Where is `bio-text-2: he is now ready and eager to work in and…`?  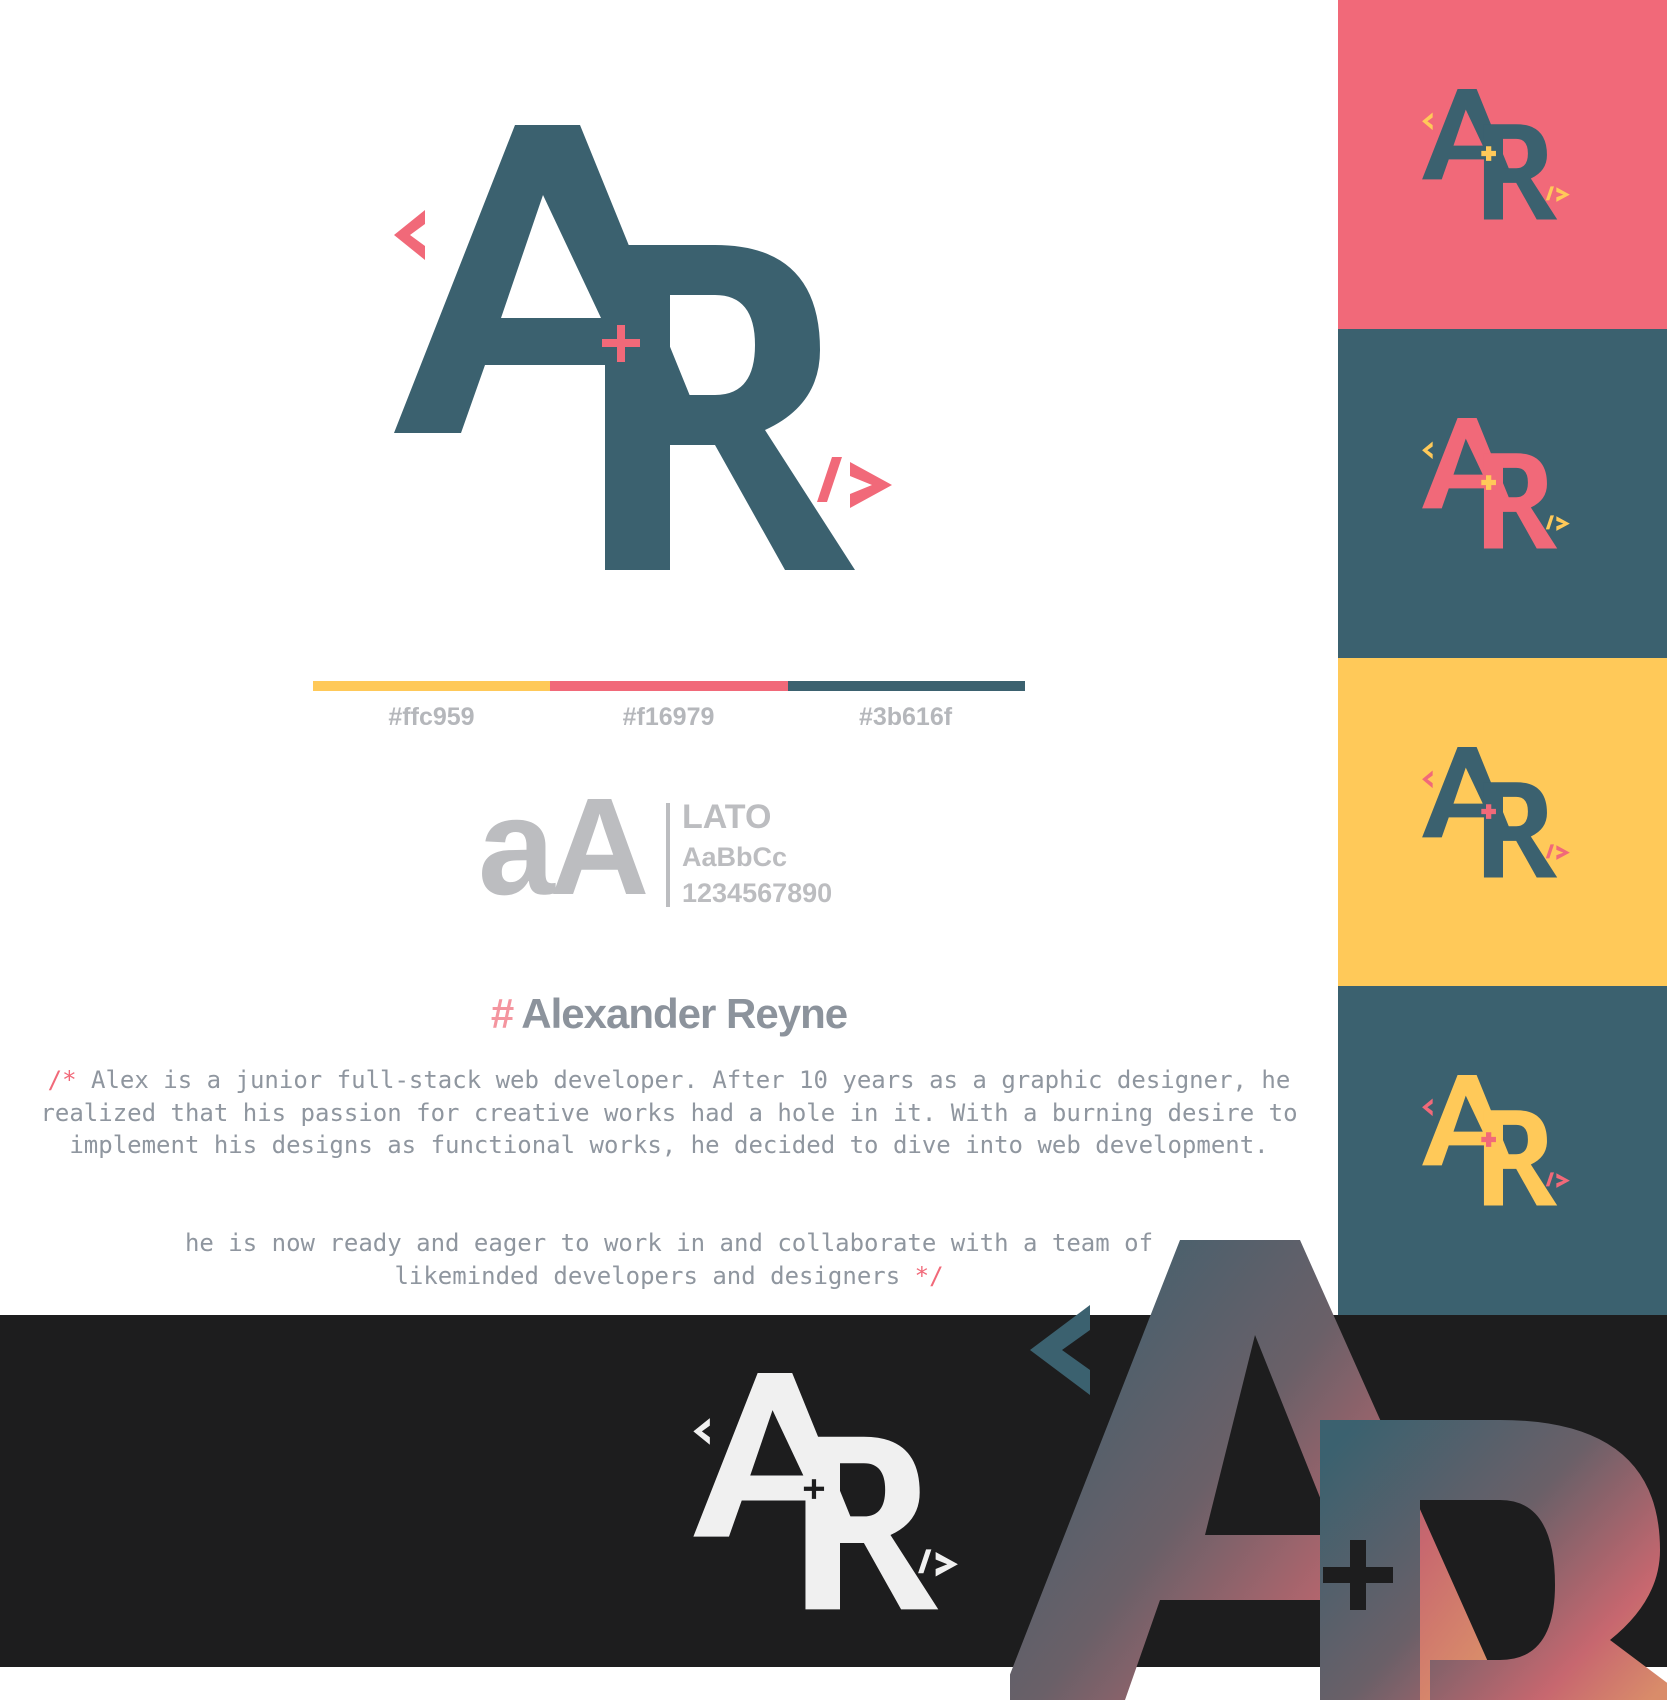
bio-text-2: he is now ready and eager to work in and… is located at coordinates (669, 1259).